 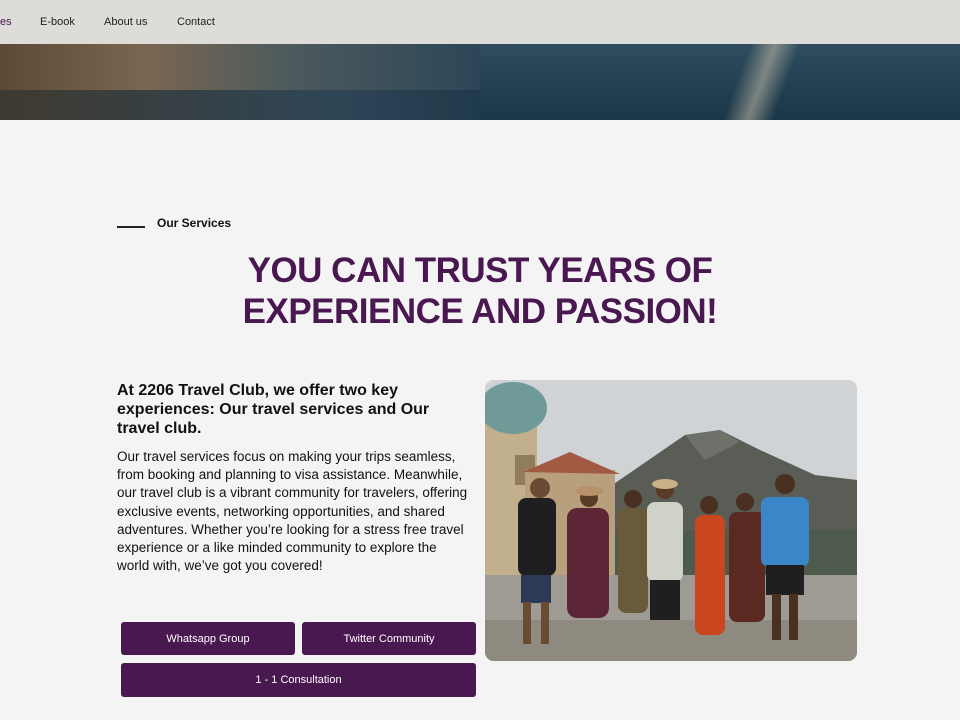 I want to click on section-eyebrow: Our Services, so click(x=174, y=223).